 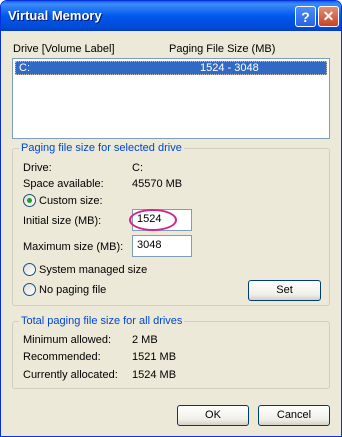 I want to click on window-title: Virtual Memory, so click(x=55, y=15).